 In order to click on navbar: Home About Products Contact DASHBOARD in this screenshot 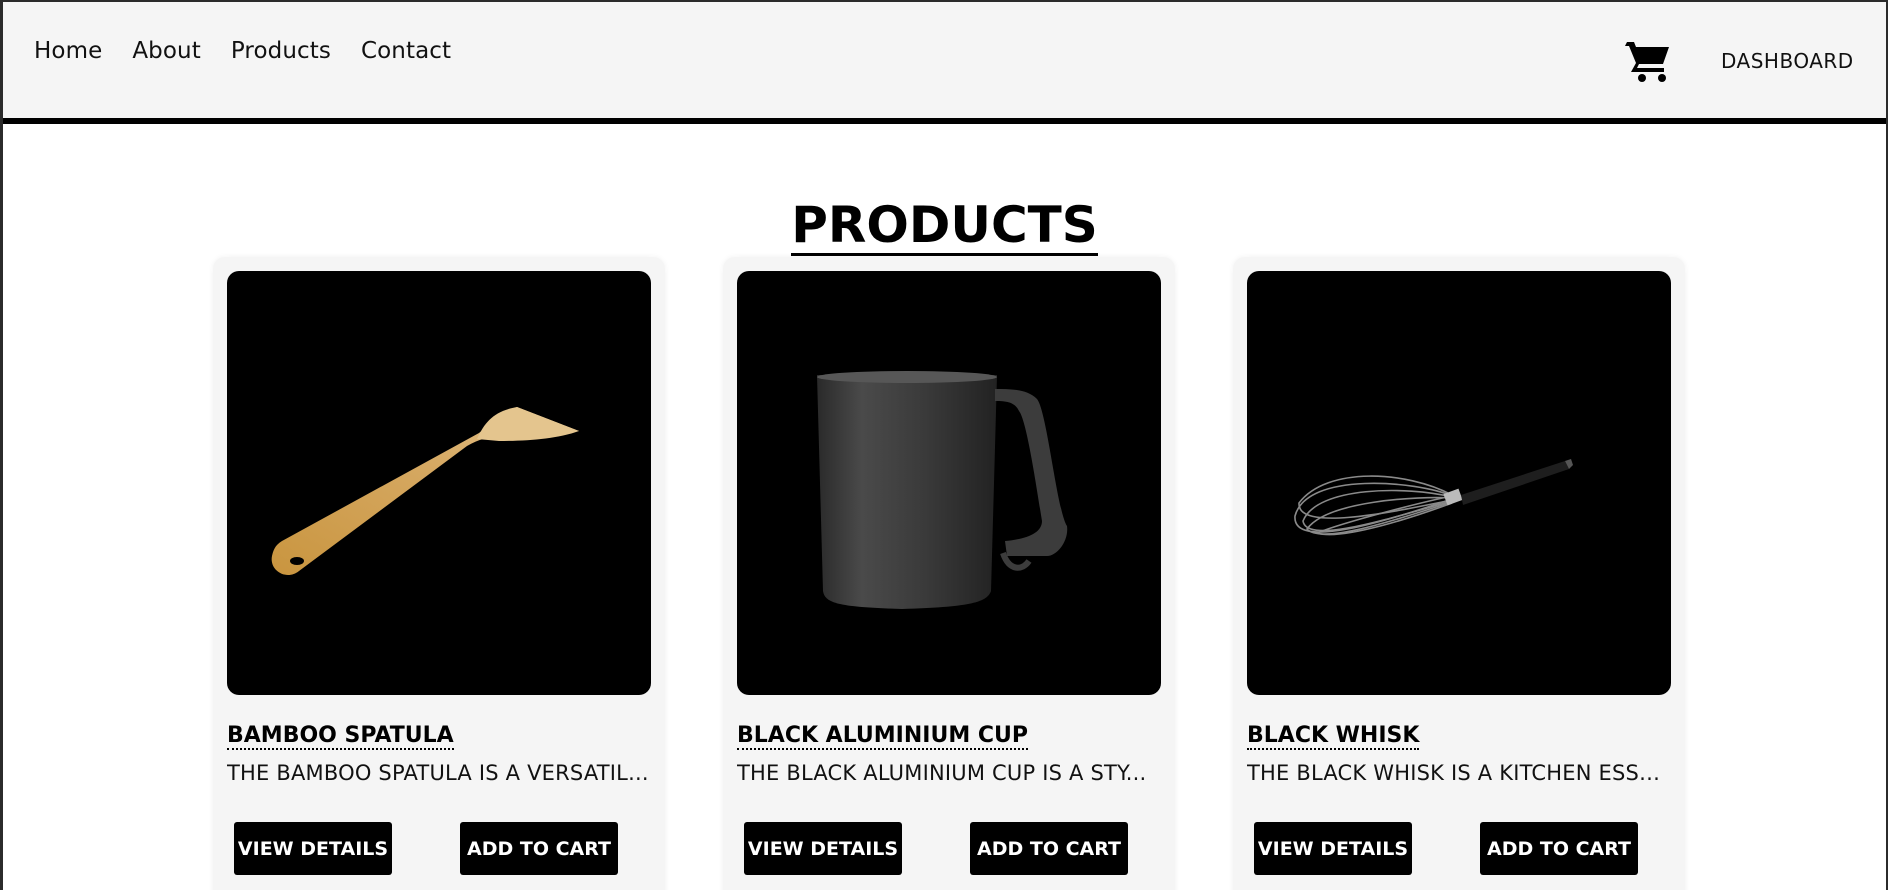, I will do `click(944, 63)`.